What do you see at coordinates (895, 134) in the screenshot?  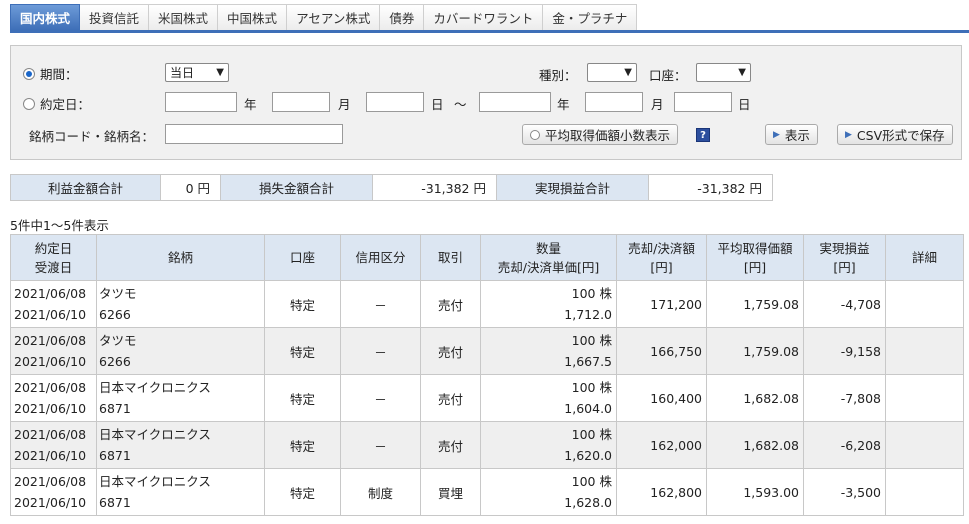 I see `csv-save-button: ▶ CSV形式で保存` at bounding box center [895, 134].